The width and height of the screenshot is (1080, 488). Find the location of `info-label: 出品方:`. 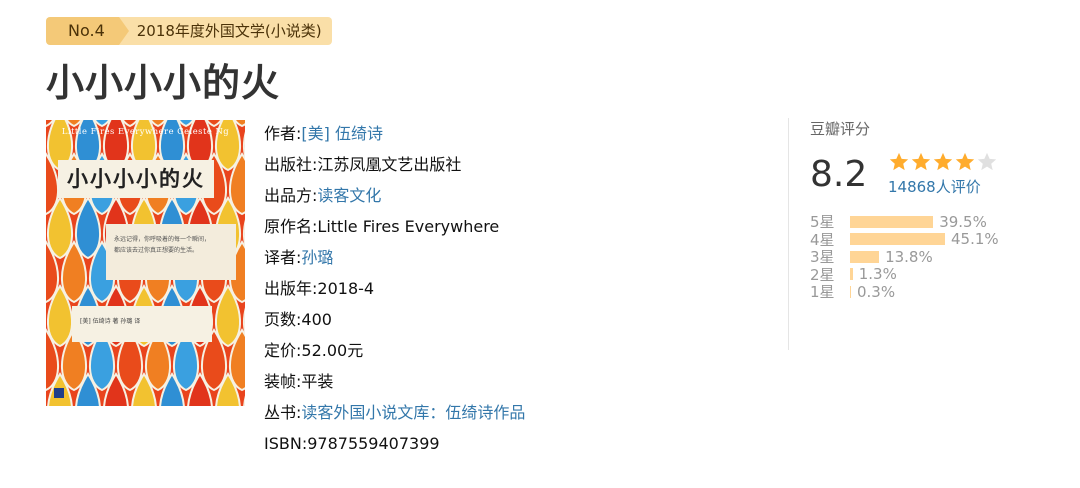

info-label: 出品方: is located at coordinates (291, 195).